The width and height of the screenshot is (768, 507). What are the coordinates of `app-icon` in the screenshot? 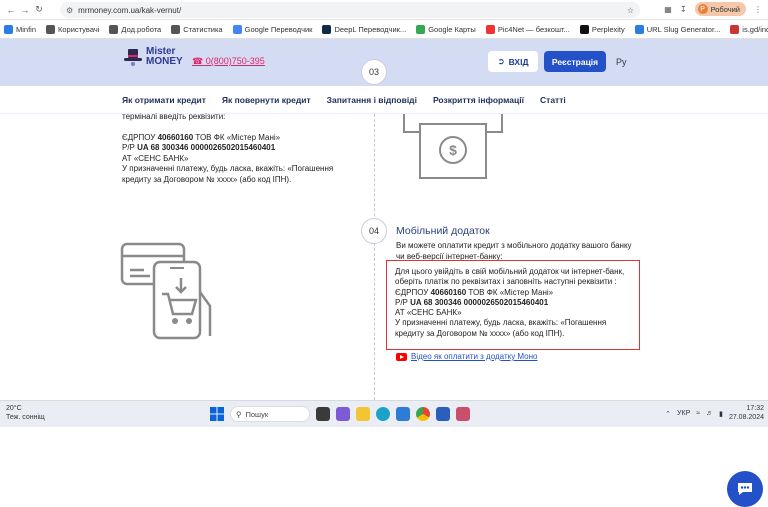 It's located at (463, 414).